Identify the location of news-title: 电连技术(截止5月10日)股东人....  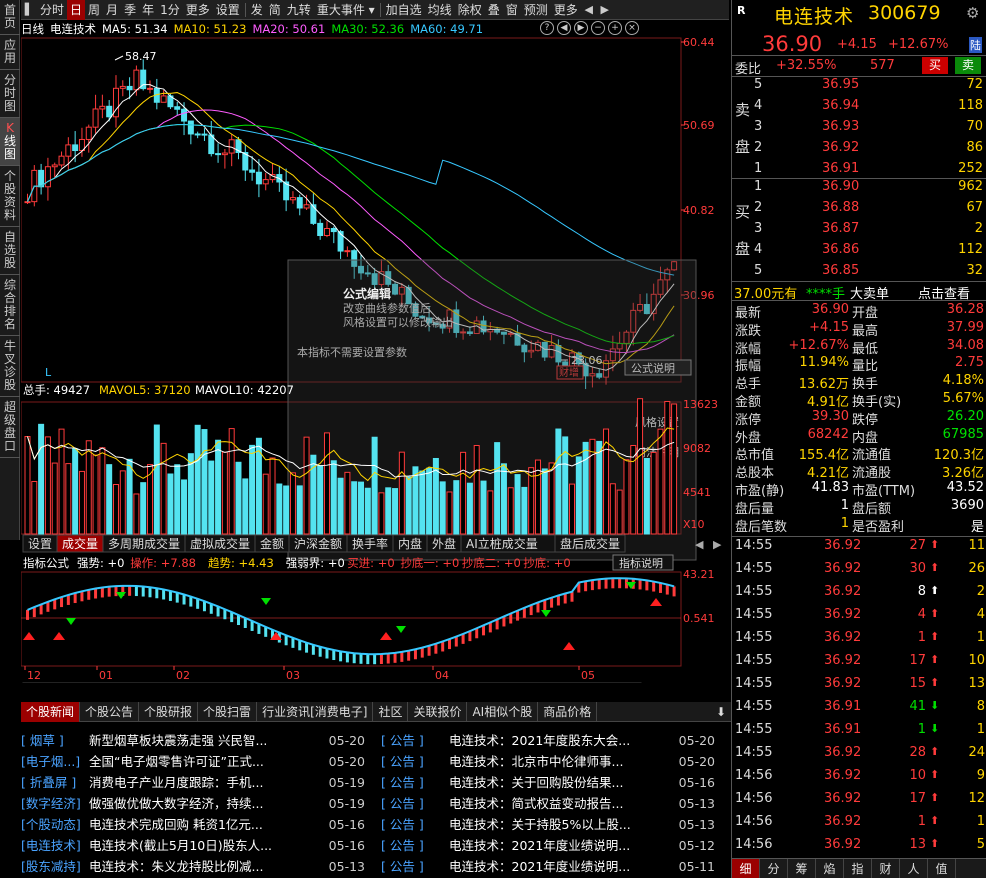
(180, 845).